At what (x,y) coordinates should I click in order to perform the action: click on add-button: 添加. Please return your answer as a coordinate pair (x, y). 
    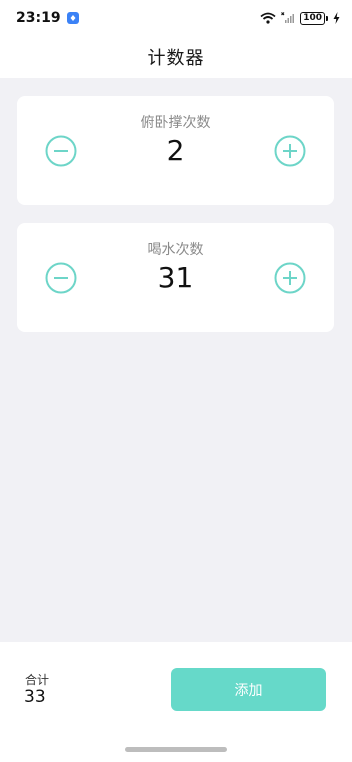
    Looking at the image, I should click on (248, 689).